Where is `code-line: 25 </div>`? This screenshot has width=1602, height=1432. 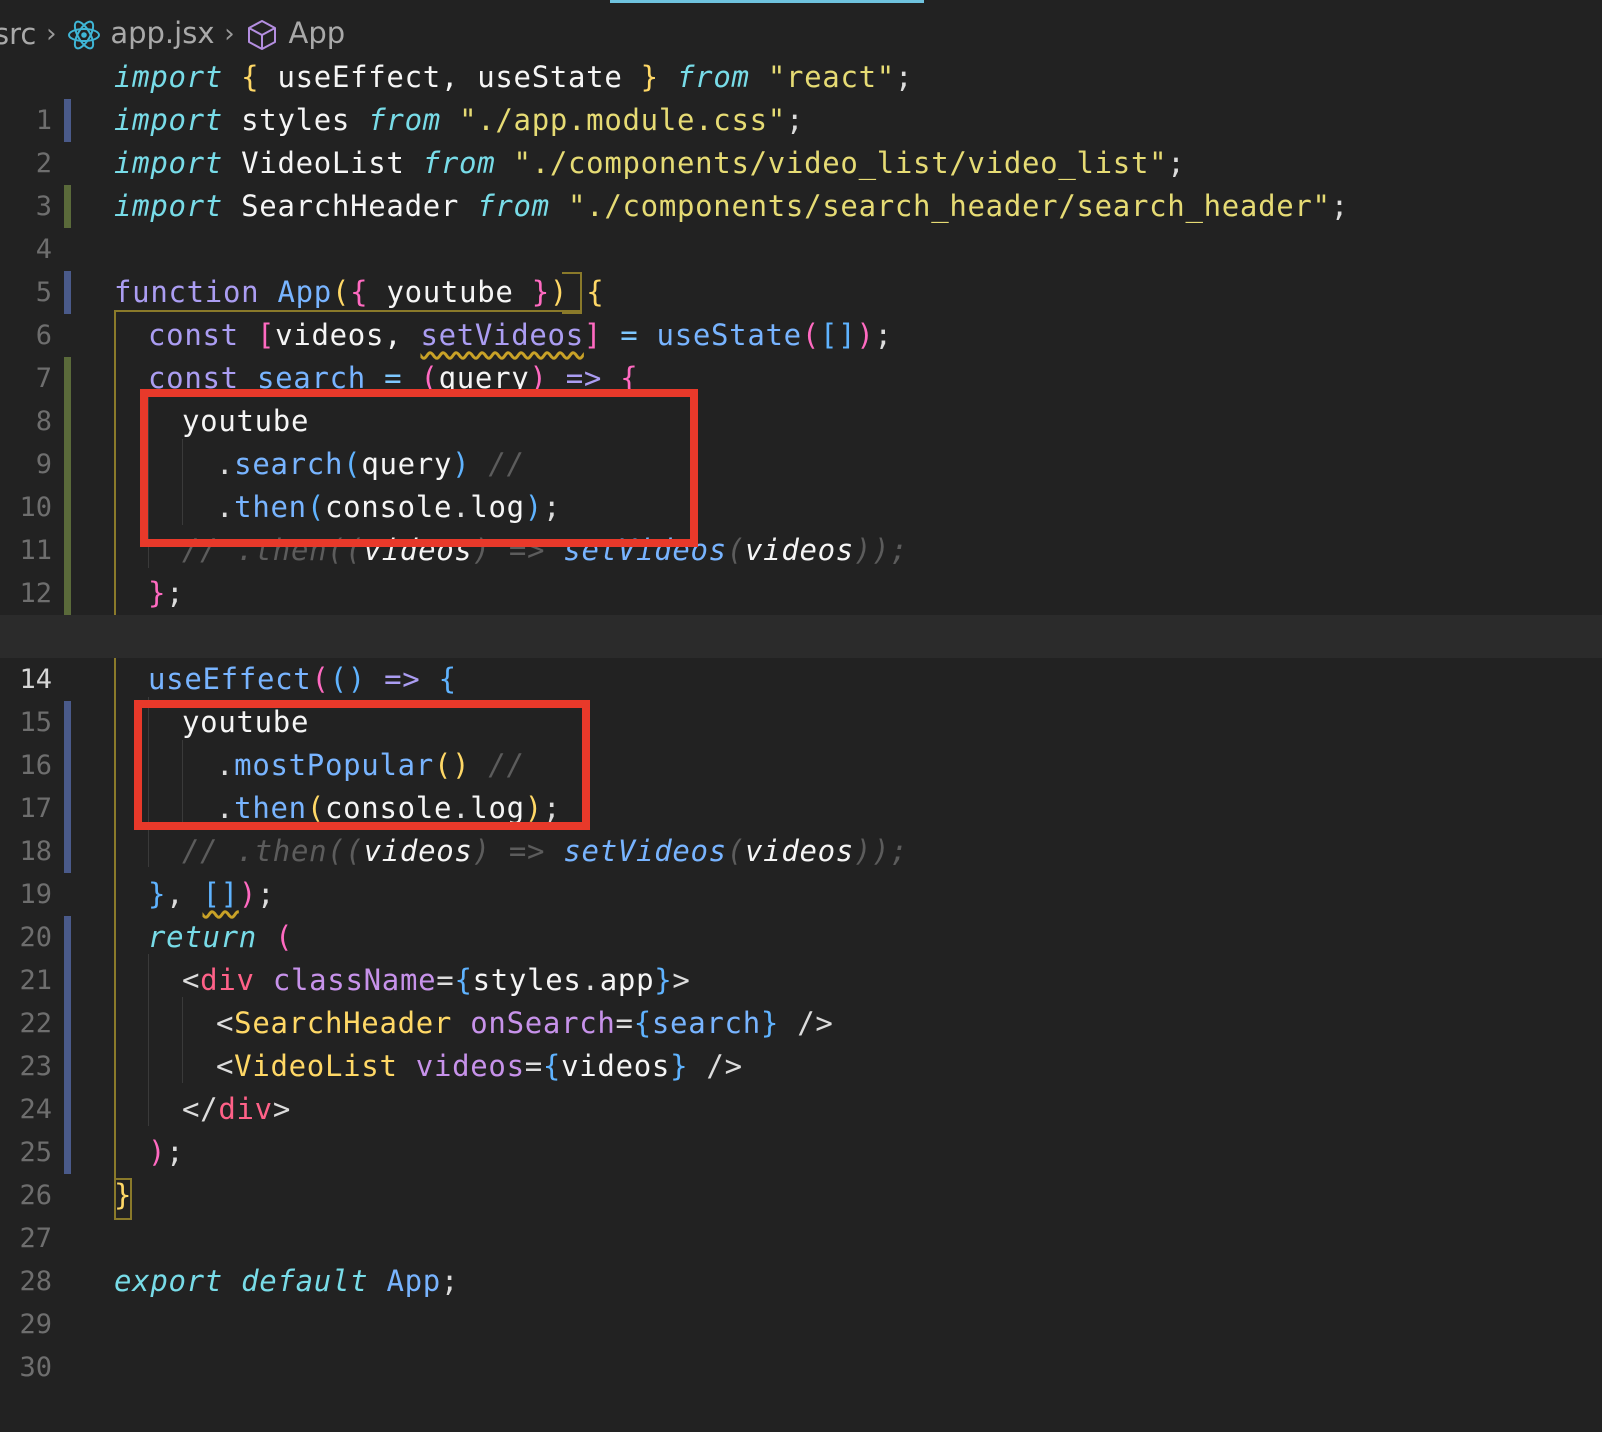
code-line: 25 </div> is located at coordinates (801, 1128).